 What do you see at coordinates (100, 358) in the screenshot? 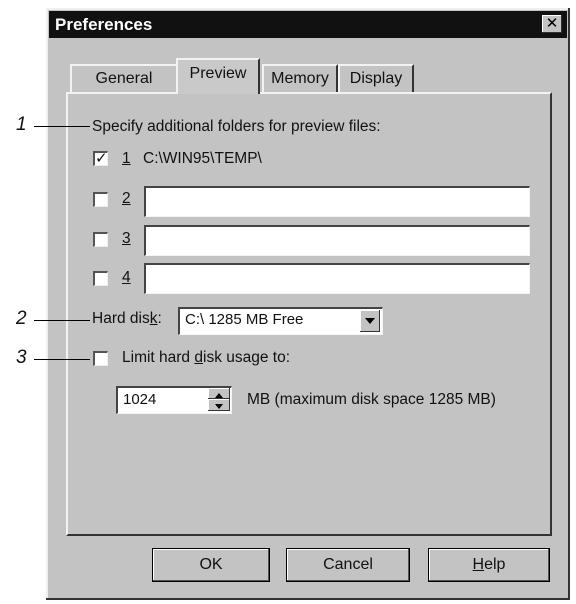
I see `limit-disk-checkbox` at bounding box center [100, 358].